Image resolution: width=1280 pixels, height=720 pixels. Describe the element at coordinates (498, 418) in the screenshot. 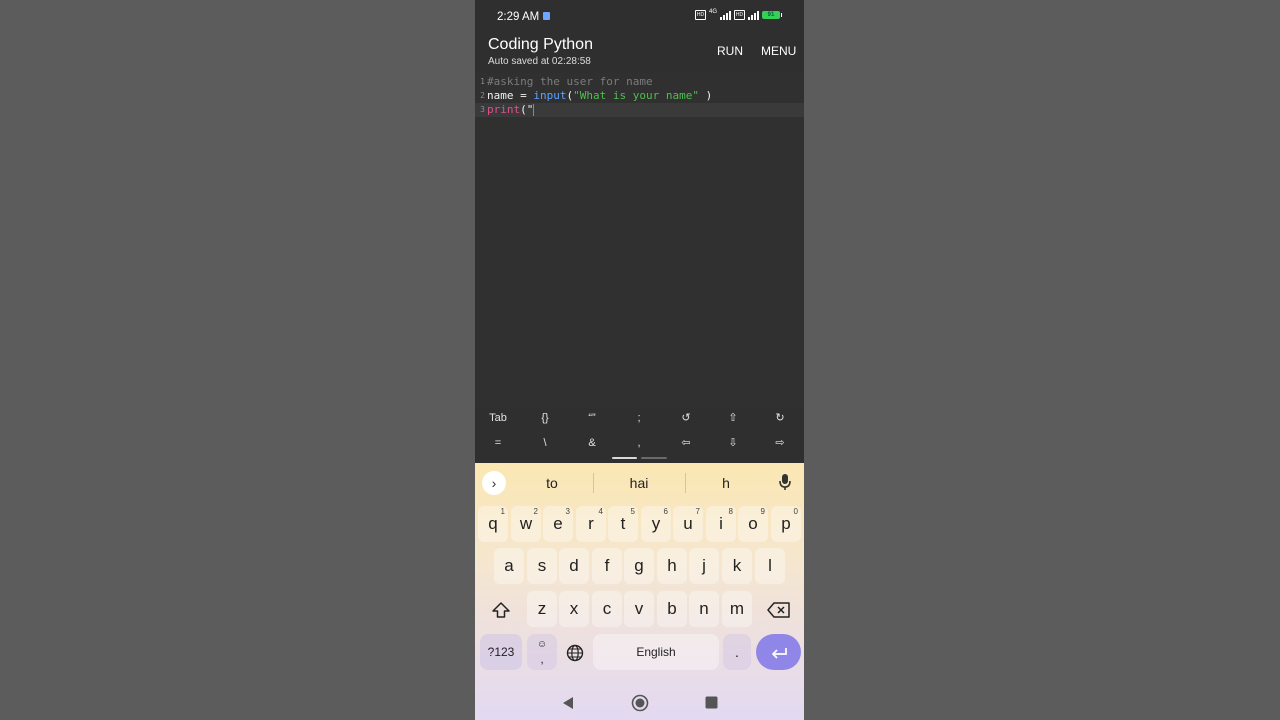

I see `tab-key: Tab` at that location.